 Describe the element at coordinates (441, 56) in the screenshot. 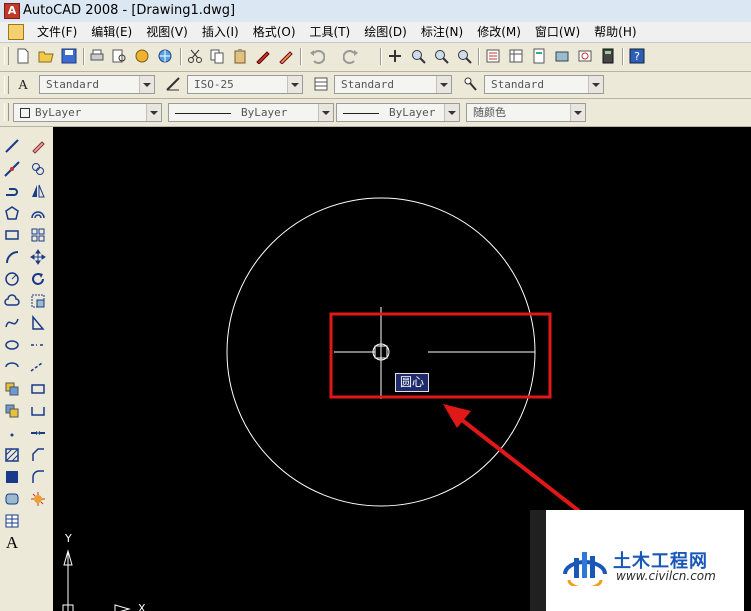

I see `zoom-window-icon` at that location.